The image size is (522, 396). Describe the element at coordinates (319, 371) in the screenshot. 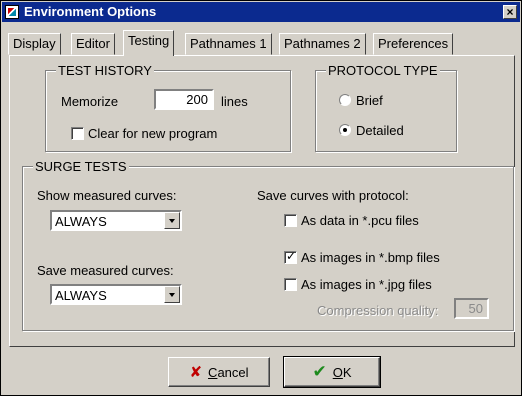

I see `checkmark-icon: ✔` at that location.